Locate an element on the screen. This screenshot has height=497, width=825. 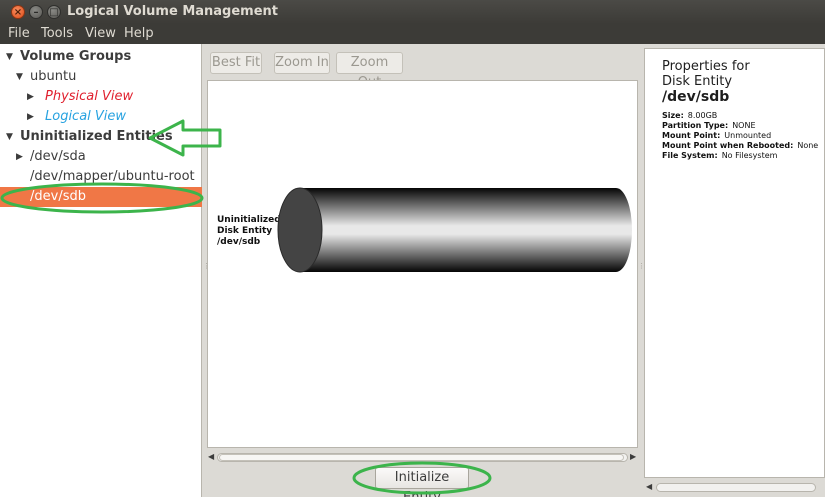
property-value: No Filesystem is located at coordinates (749, 155).